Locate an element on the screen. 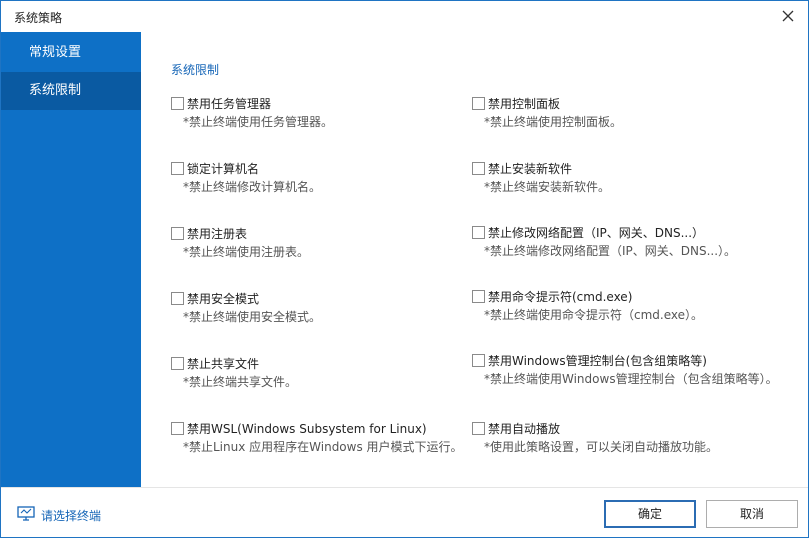  ok-button: 确定 is located at coordinates (650, 514).